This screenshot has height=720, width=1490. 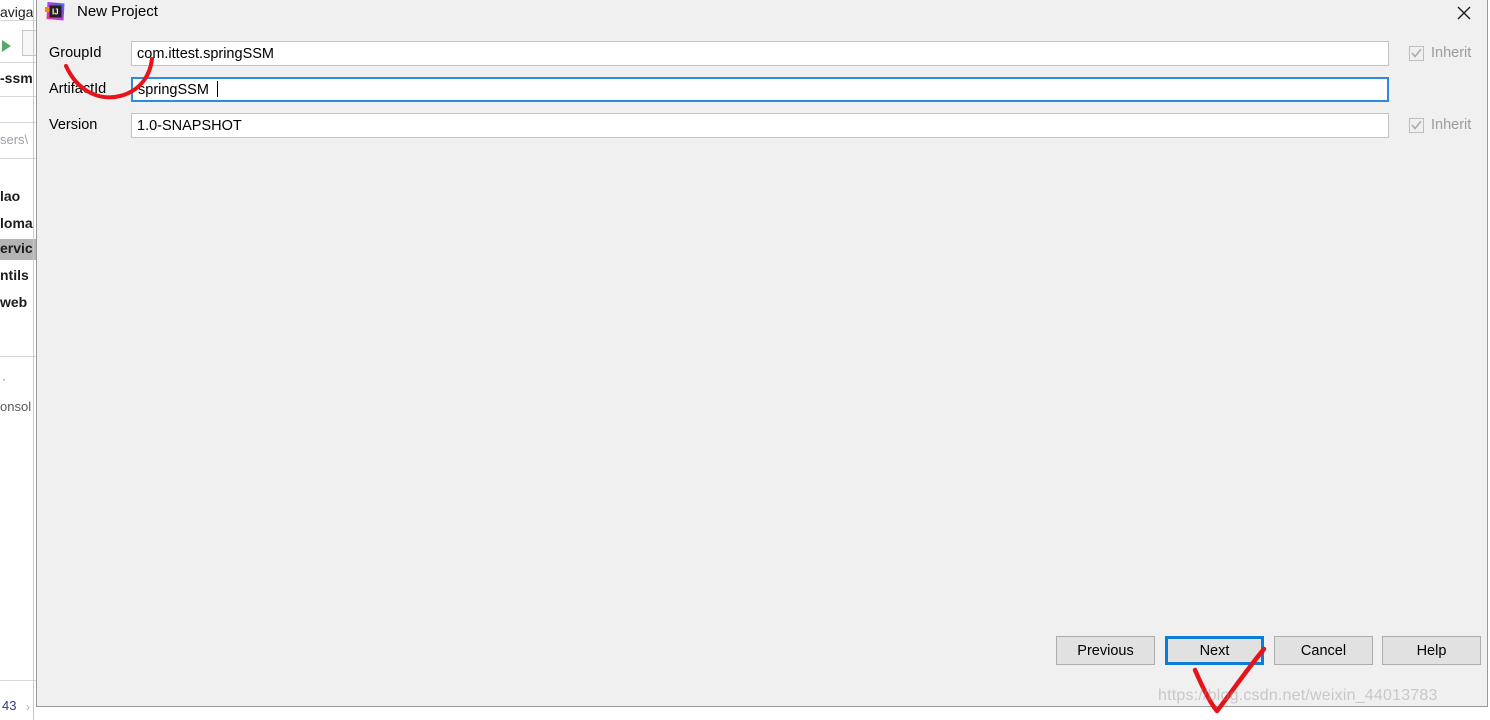 What do you see at coordinates (73, 125) in the screenshot?
I see `version-label: Version` at bounding box center [73, 125].